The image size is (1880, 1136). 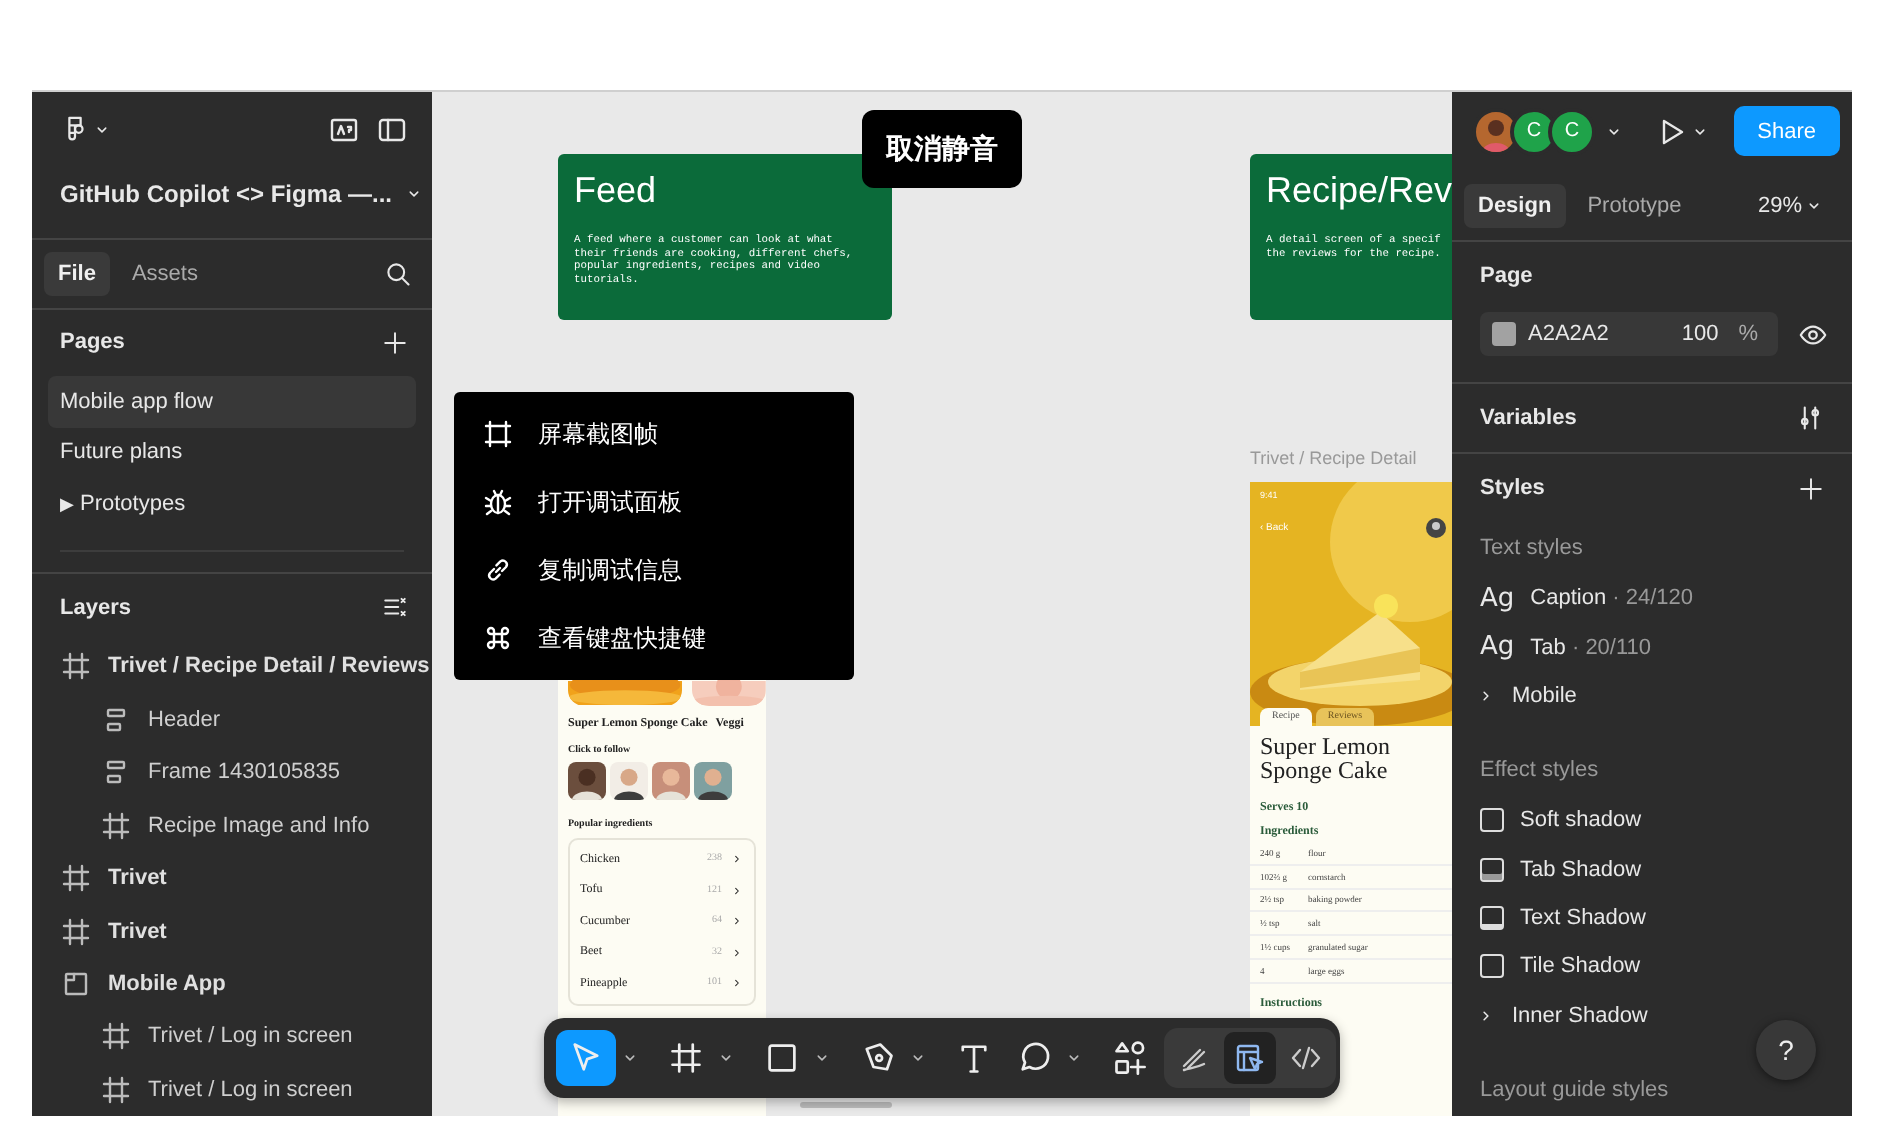 I want to click on card-title: Recipe/Rev, so click(x=1359, y=191).